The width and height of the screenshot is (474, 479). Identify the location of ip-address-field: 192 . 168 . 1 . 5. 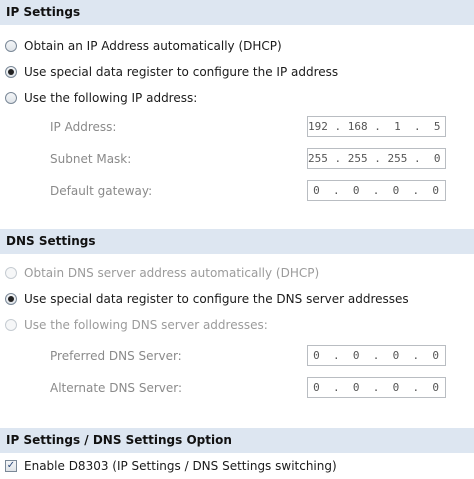
(376, 126).